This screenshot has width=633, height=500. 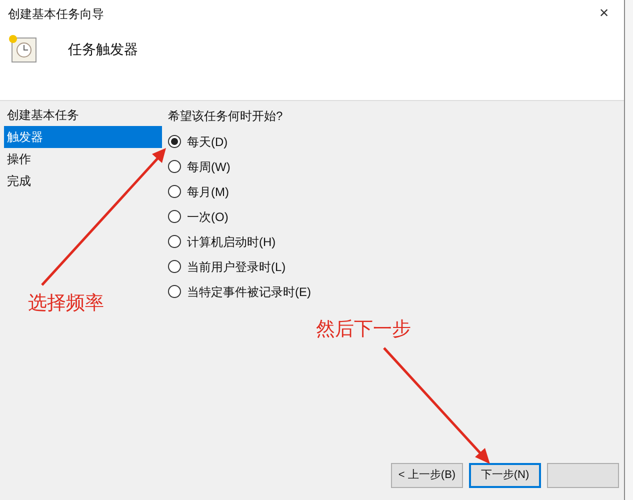 What do you see at coordinates (83, 181) in the screenshot?
I see `sidebar-item: 完成` at bounding box center [83, 181].